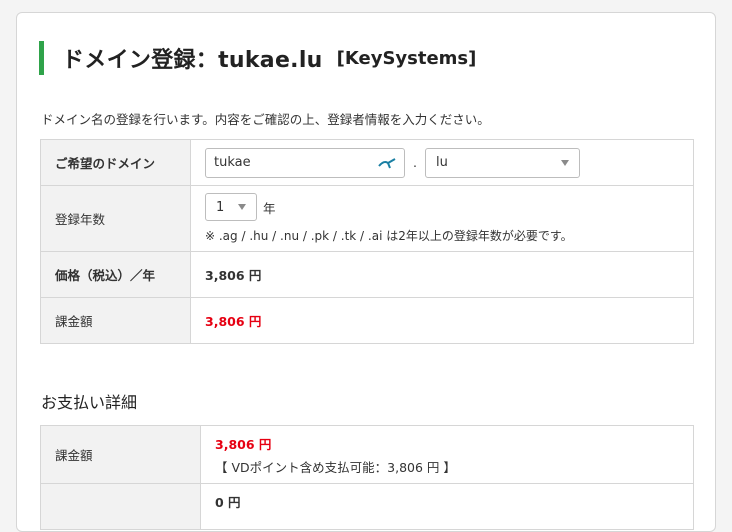  I want to click on payment-charge-row: 課金額 3,806 円 【 VDポイント含め支払可能：3,806 円 】, so click(367, 454).